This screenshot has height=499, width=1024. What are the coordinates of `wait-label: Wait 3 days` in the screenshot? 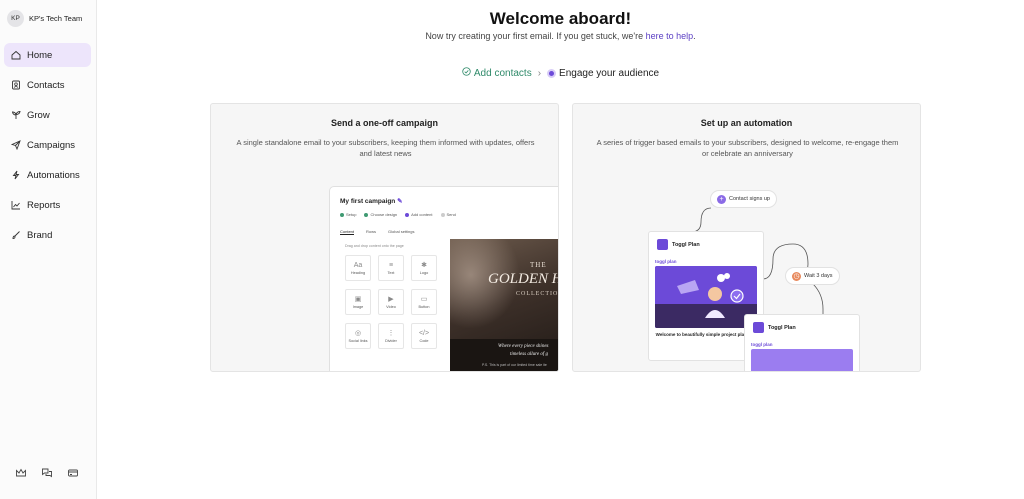 It's located at (818, 276).